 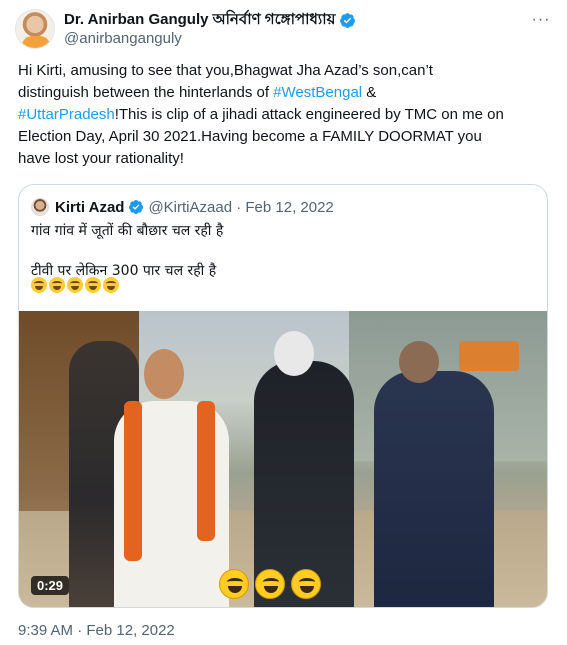 I want to click on quoted-text-spacer, so click(x=127, y=251).